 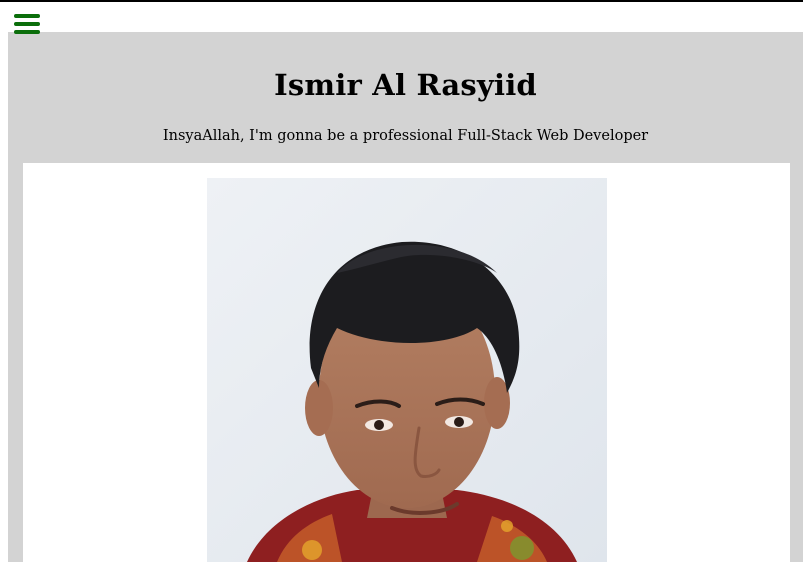 I want to click on top-border, so click(x=401, y=1).